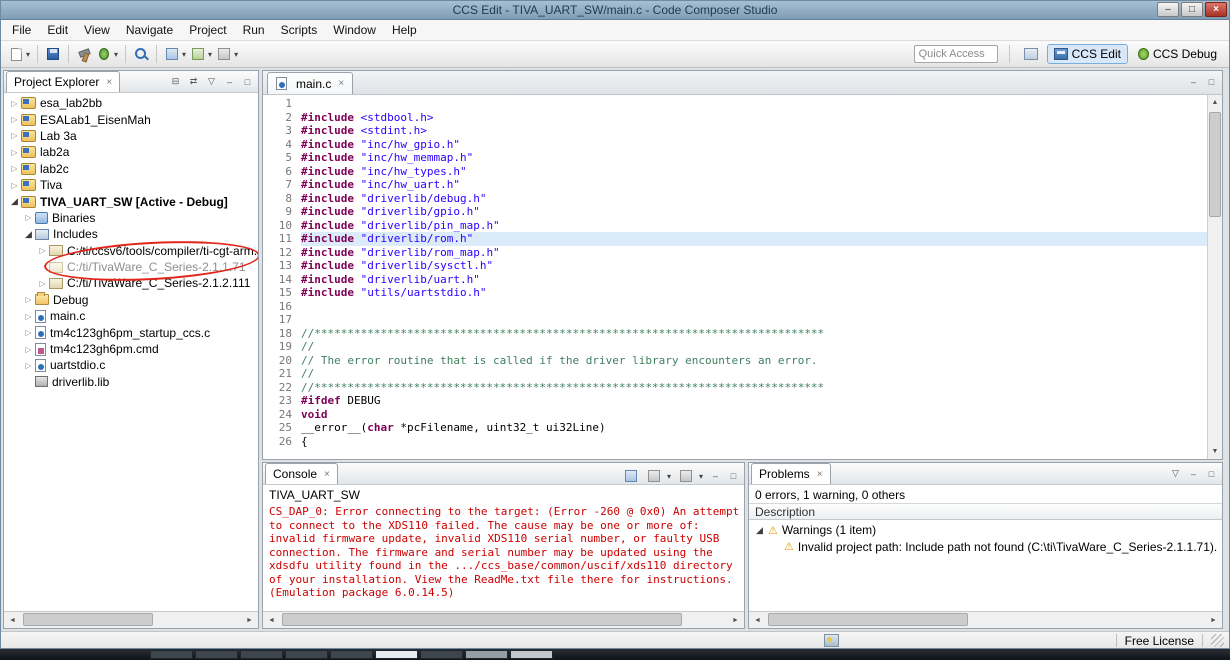  Describe the element at coordinates (53, 54) in the screenshot. I see `save-button` at that location.